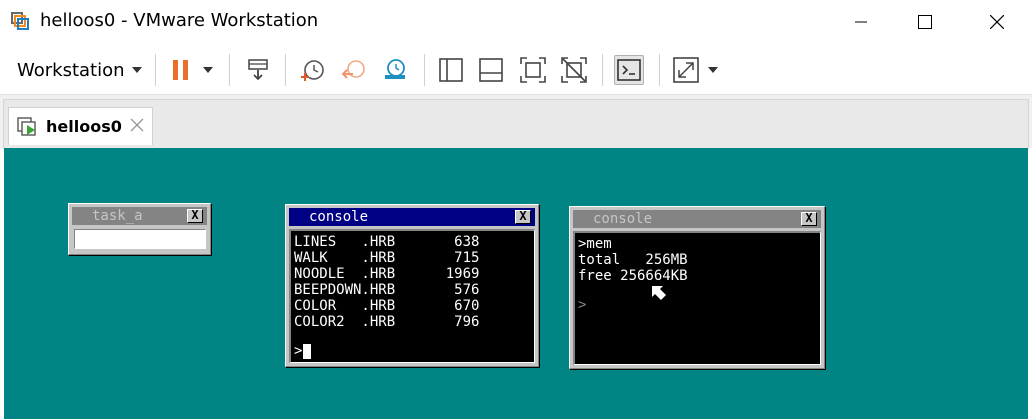 This screenshot has height=419, width=1032. I want to click on stretch-guest-icon, so click(686, 70).